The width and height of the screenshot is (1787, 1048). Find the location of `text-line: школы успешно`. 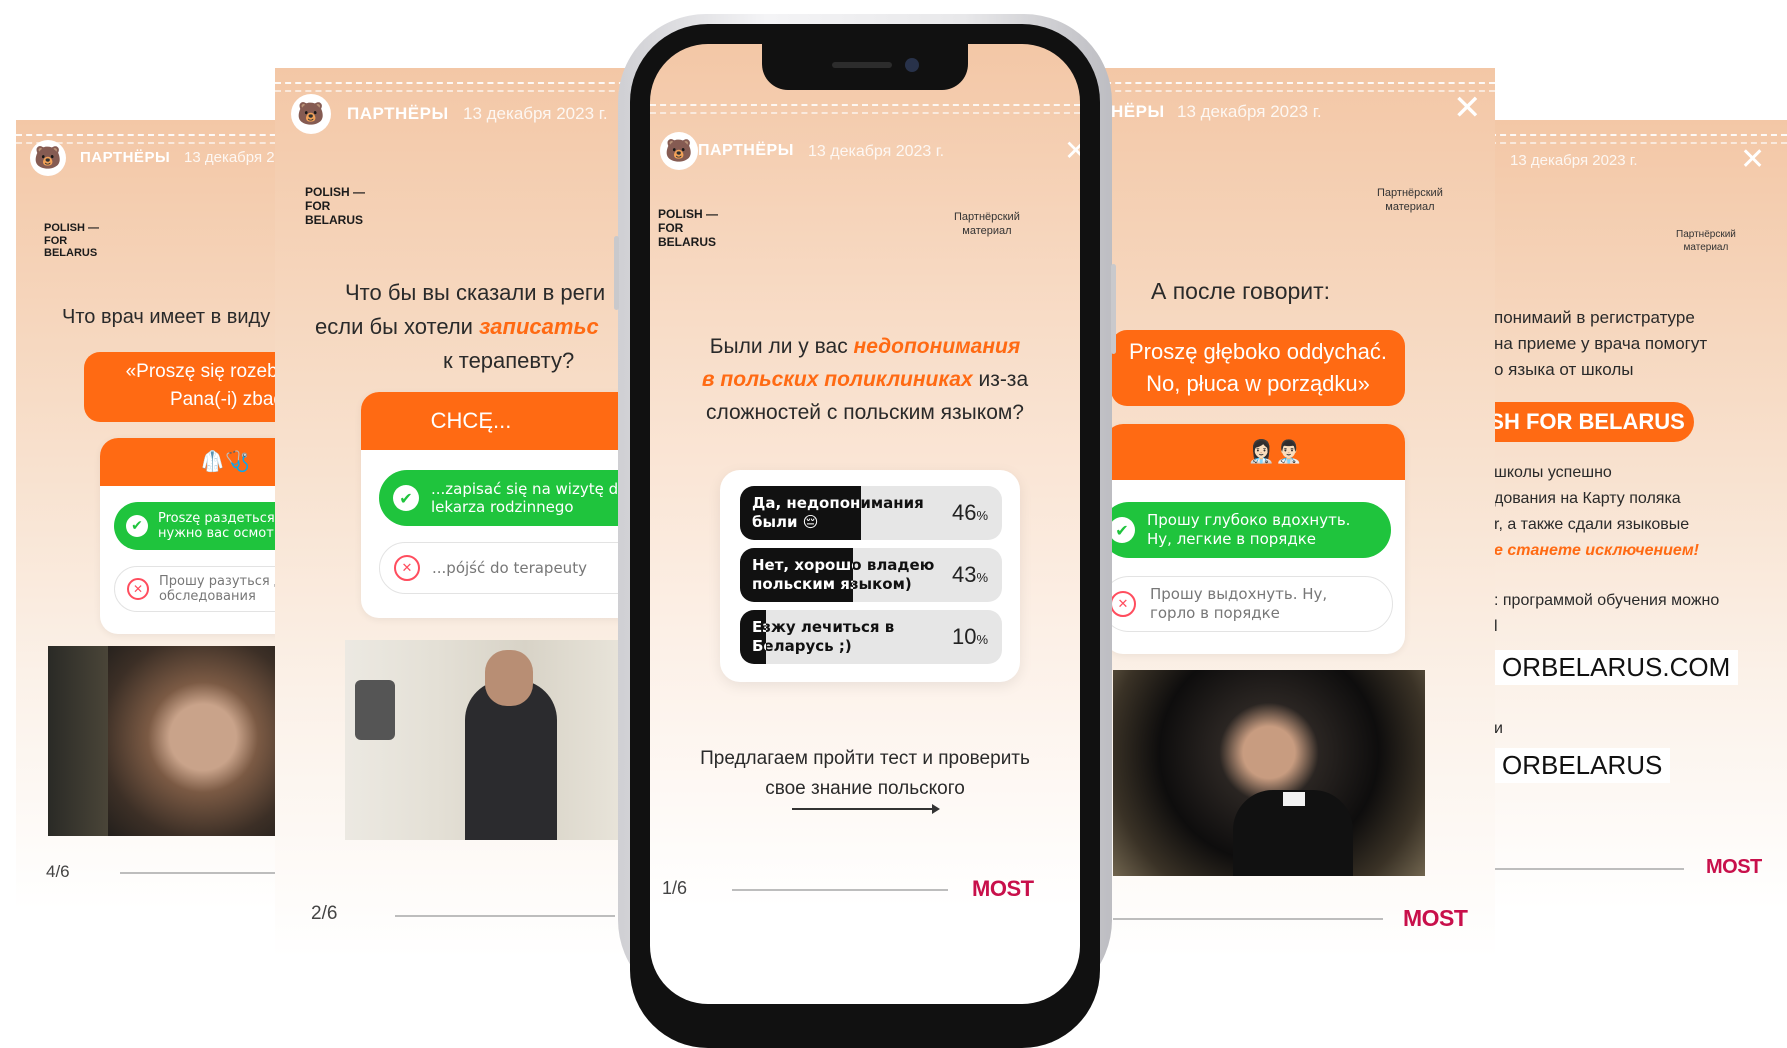

text-line: школы успешно is located at coordinates (1553, 472).